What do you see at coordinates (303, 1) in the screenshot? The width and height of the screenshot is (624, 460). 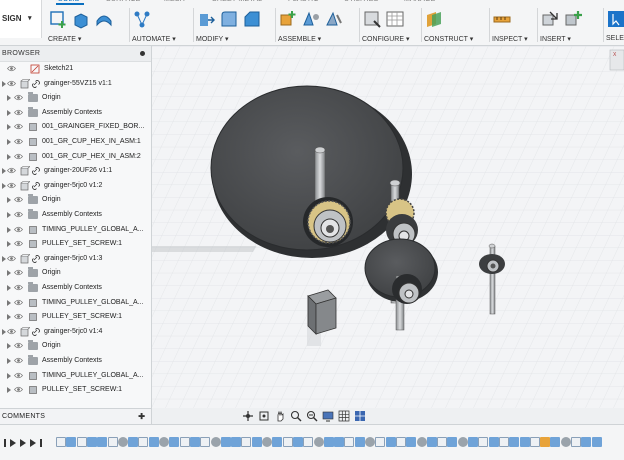 I see `tab-plastic: PLASTIC` at bounding box center [303, 1].